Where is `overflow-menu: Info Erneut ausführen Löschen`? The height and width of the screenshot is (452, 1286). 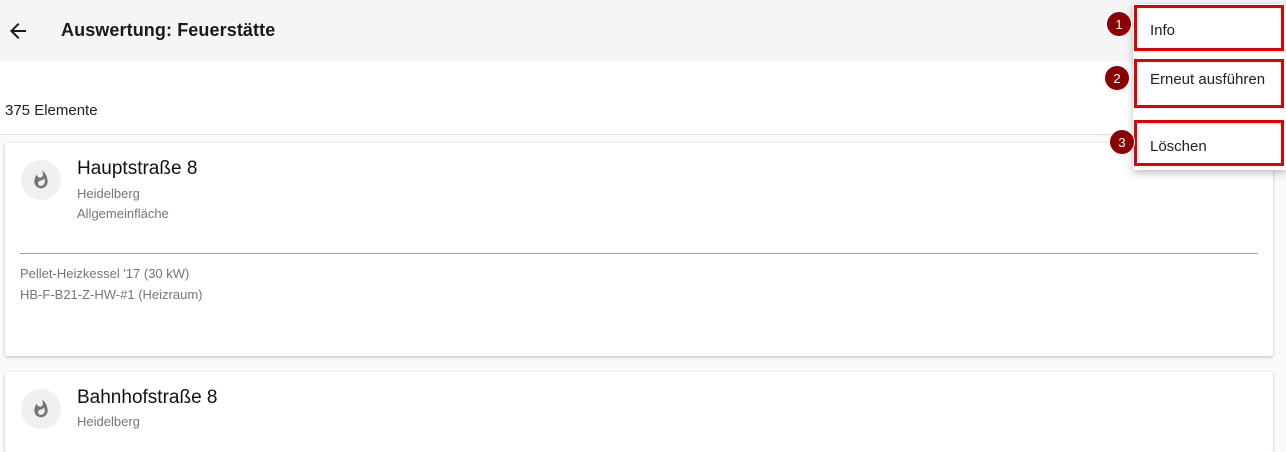 overflow-menu: Info Erneut ausführen Löschen is located at coordinates (1209, 87).